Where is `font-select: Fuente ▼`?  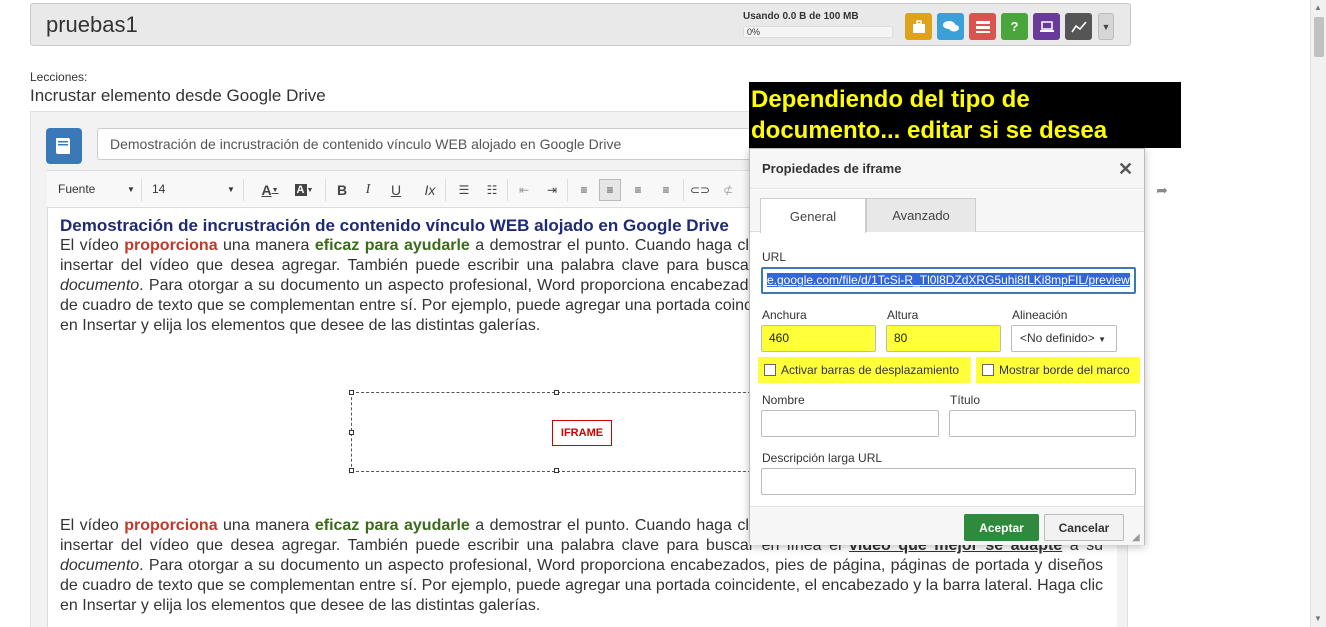
font-select: Fuente ▼ is located at coordinates (95, 190).